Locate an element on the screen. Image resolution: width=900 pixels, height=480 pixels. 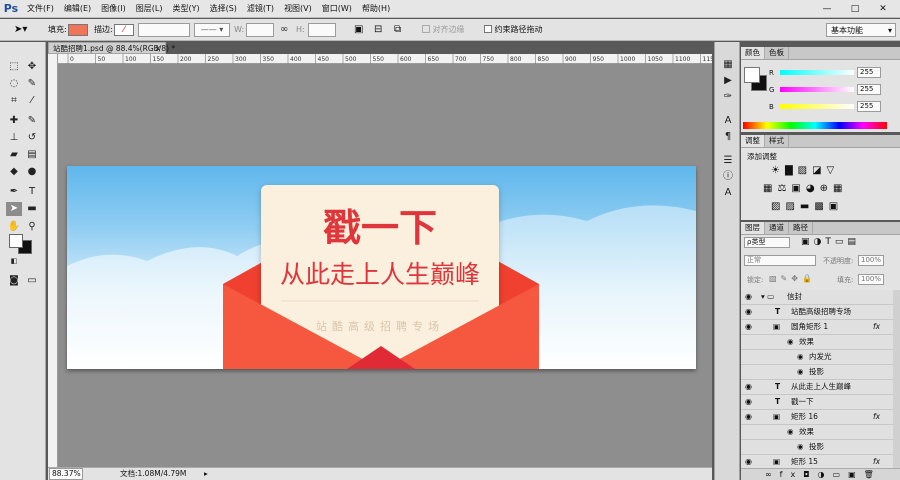
history-brush-tool-icon: ↺ is located at coordinates (32, 138).